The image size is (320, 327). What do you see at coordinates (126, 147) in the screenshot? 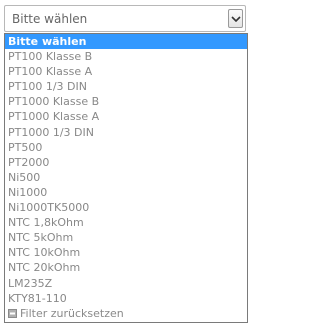
I see `option-pt500: PT500` at bounding box center [126, 147].